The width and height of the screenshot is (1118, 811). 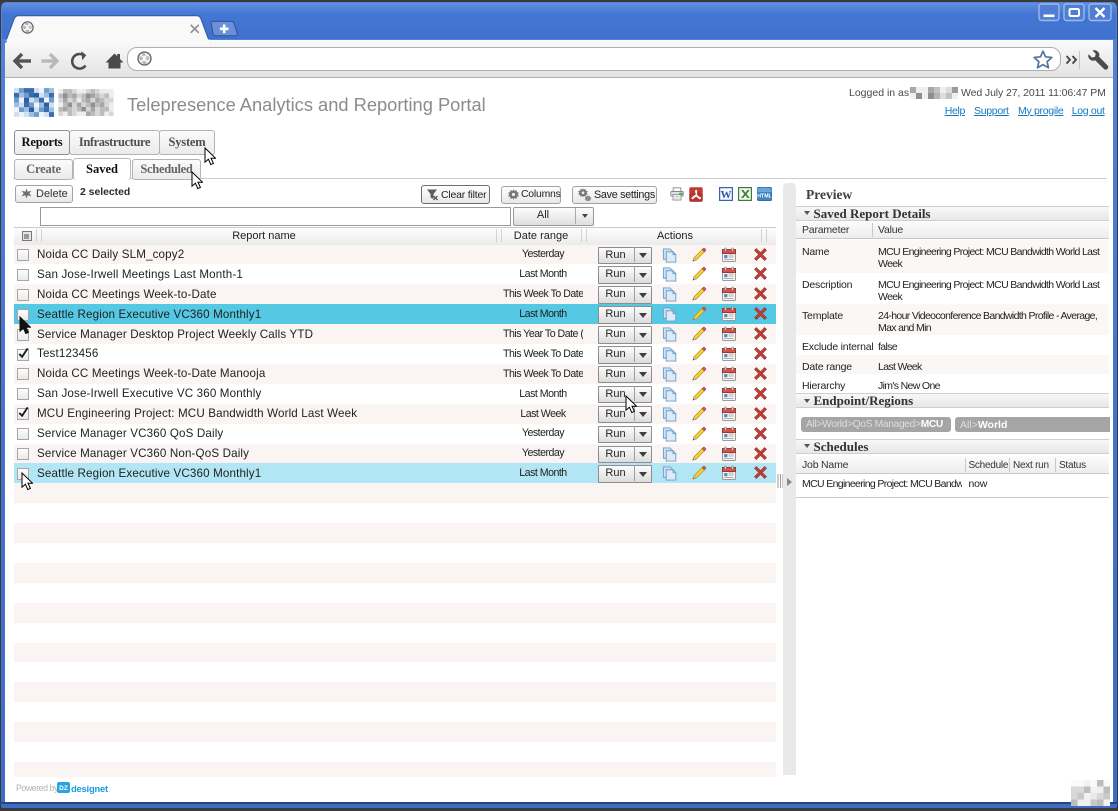 What do you see at coordinates (764, 197) in the screenshot?
I see `svg-text: HTML` at bounding box center [764, 197].